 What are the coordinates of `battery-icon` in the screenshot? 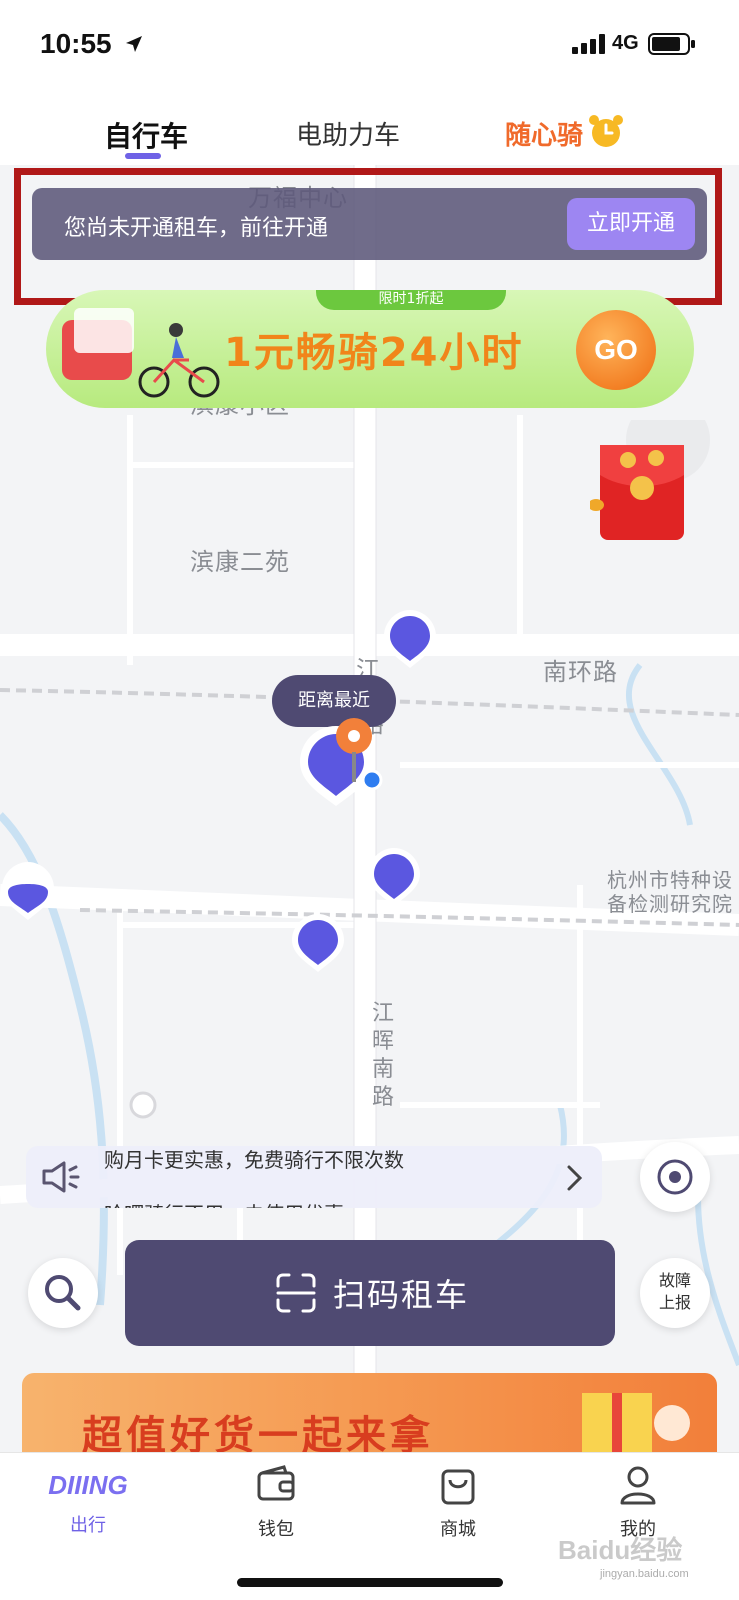 It's located at (671, 44).